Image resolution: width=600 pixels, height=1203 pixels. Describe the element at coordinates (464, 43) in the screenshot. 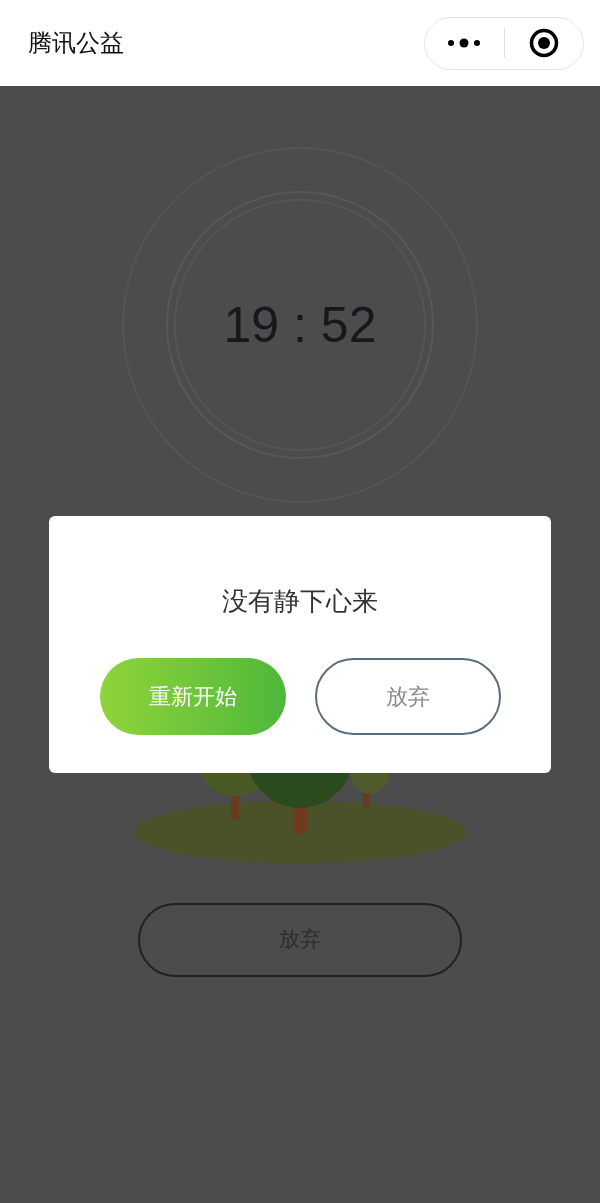

I see `more-icon` at that location.